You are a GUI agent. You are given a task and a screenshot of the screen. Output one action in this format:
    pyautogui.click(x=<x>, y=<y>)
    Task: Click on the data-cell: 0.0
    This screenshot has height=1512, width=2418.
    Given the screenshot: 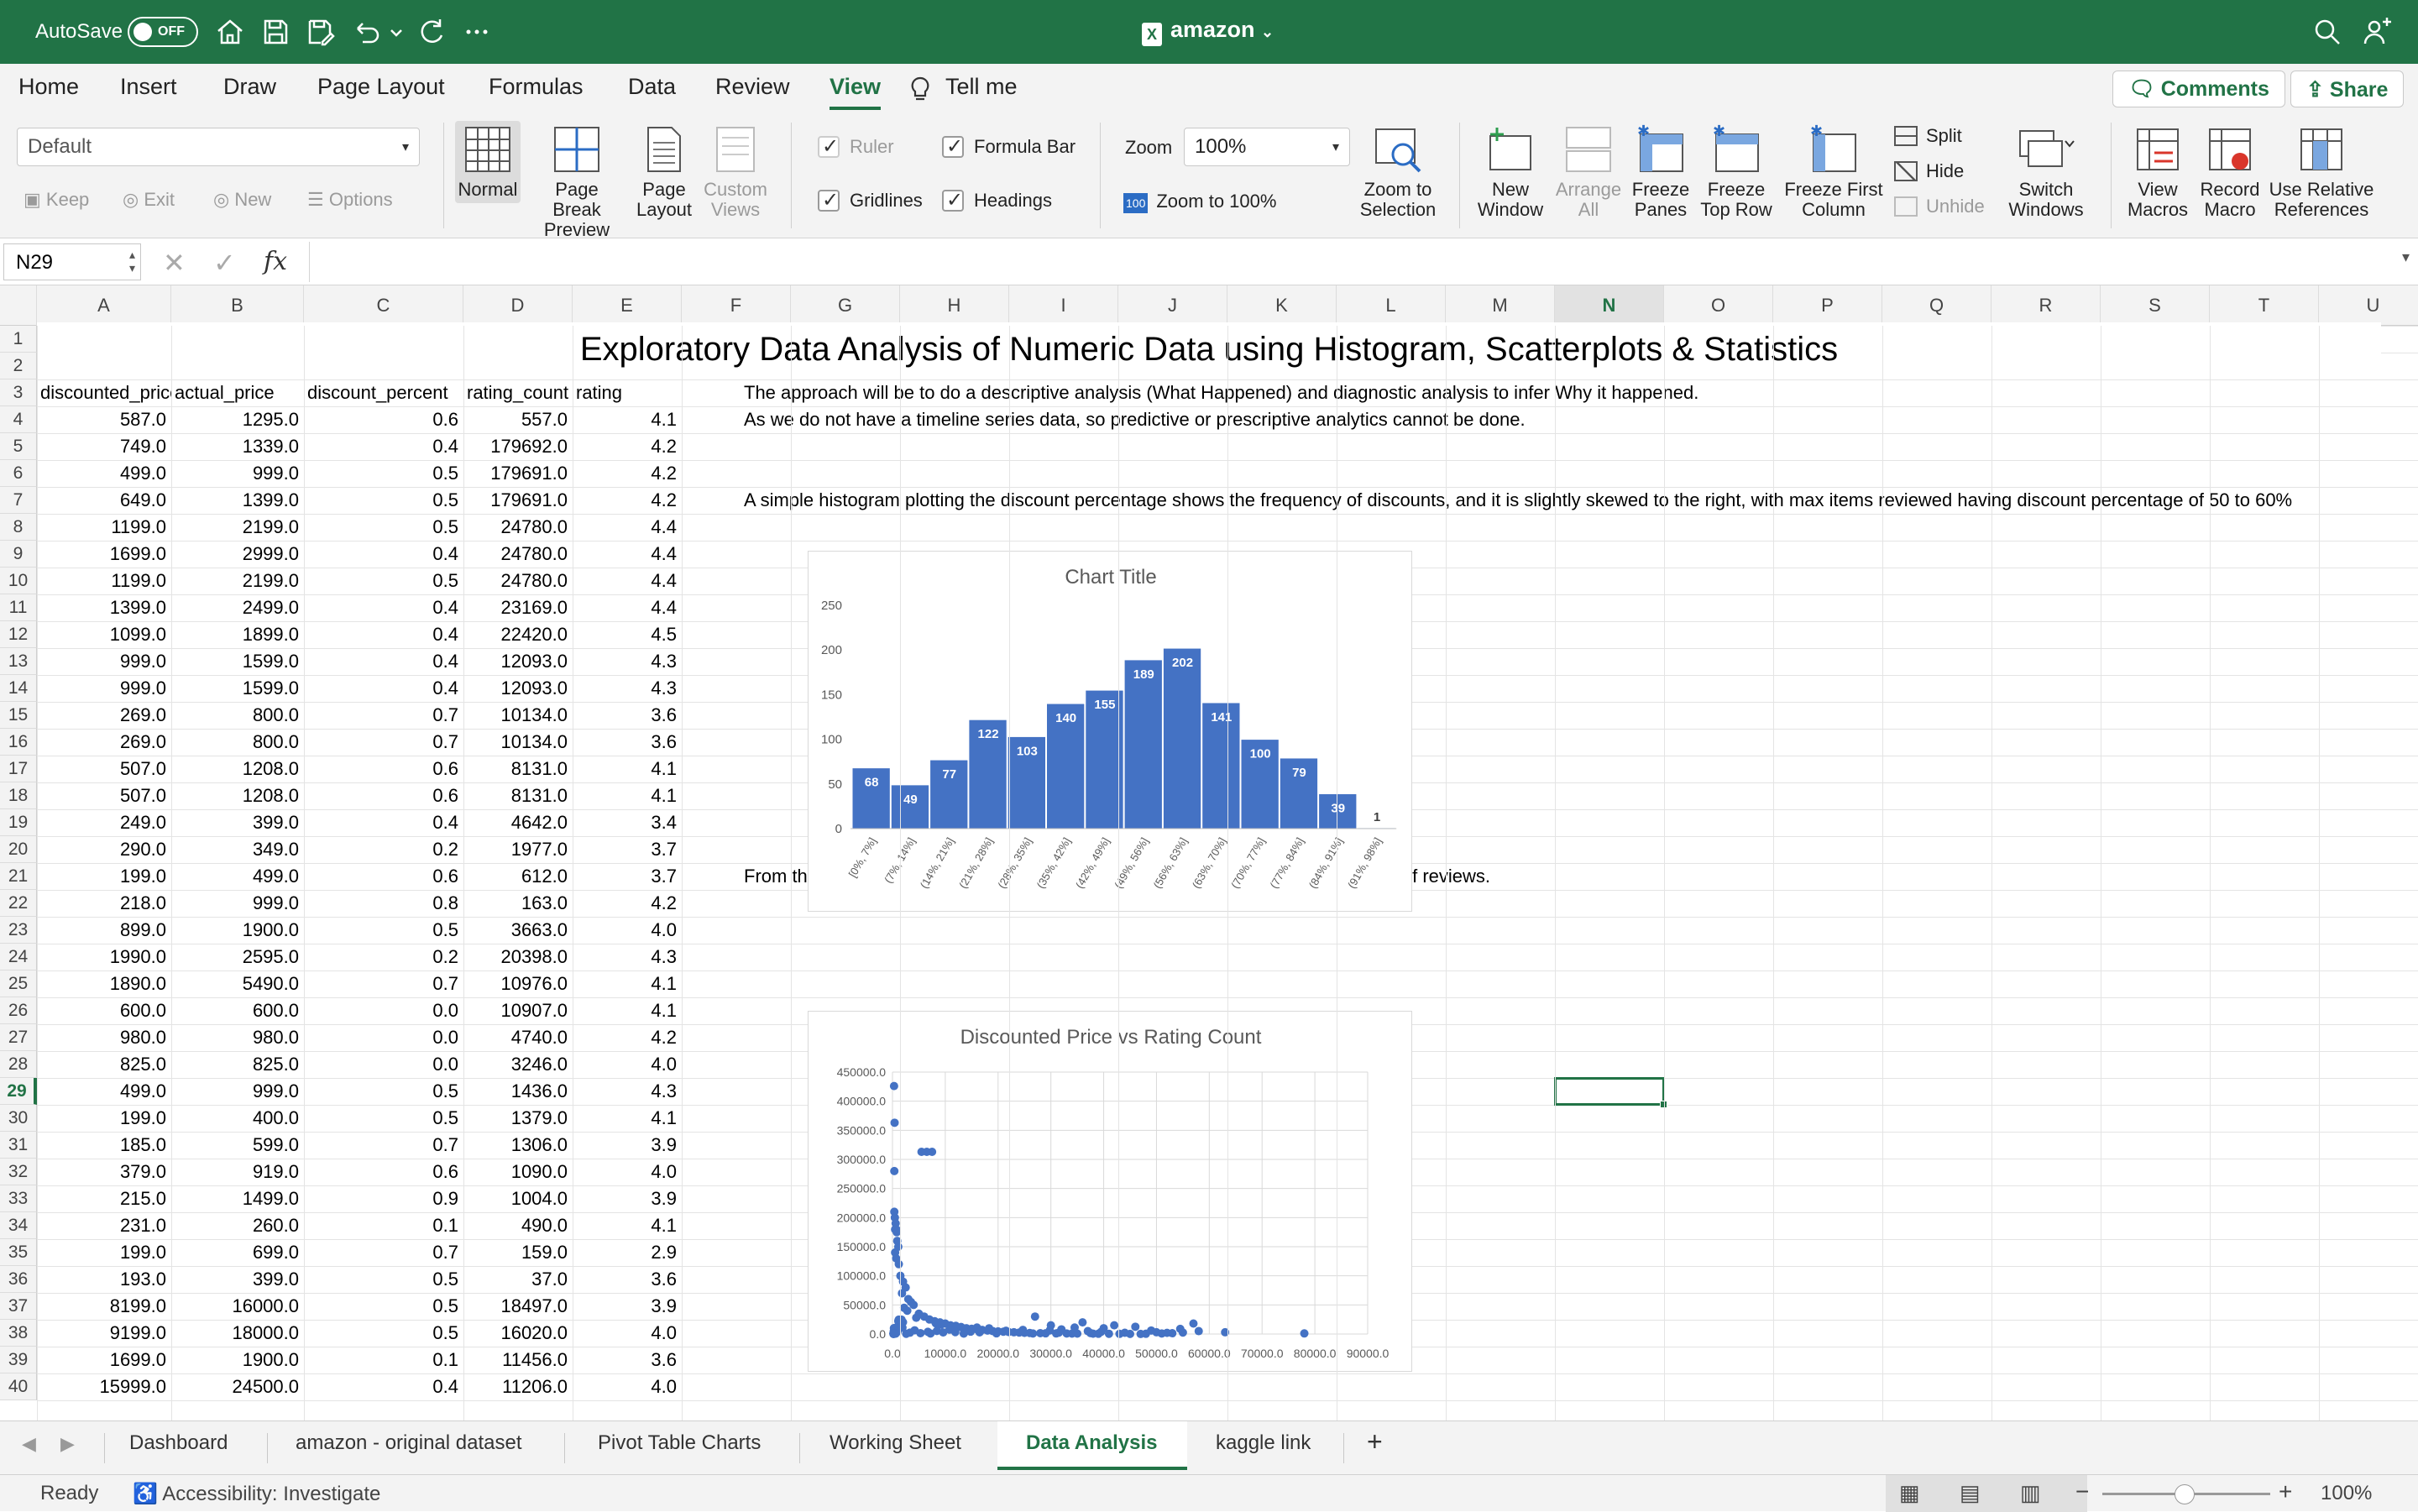 What is the action you would take?
    pyautogui.click(x=383, y=1064)
    